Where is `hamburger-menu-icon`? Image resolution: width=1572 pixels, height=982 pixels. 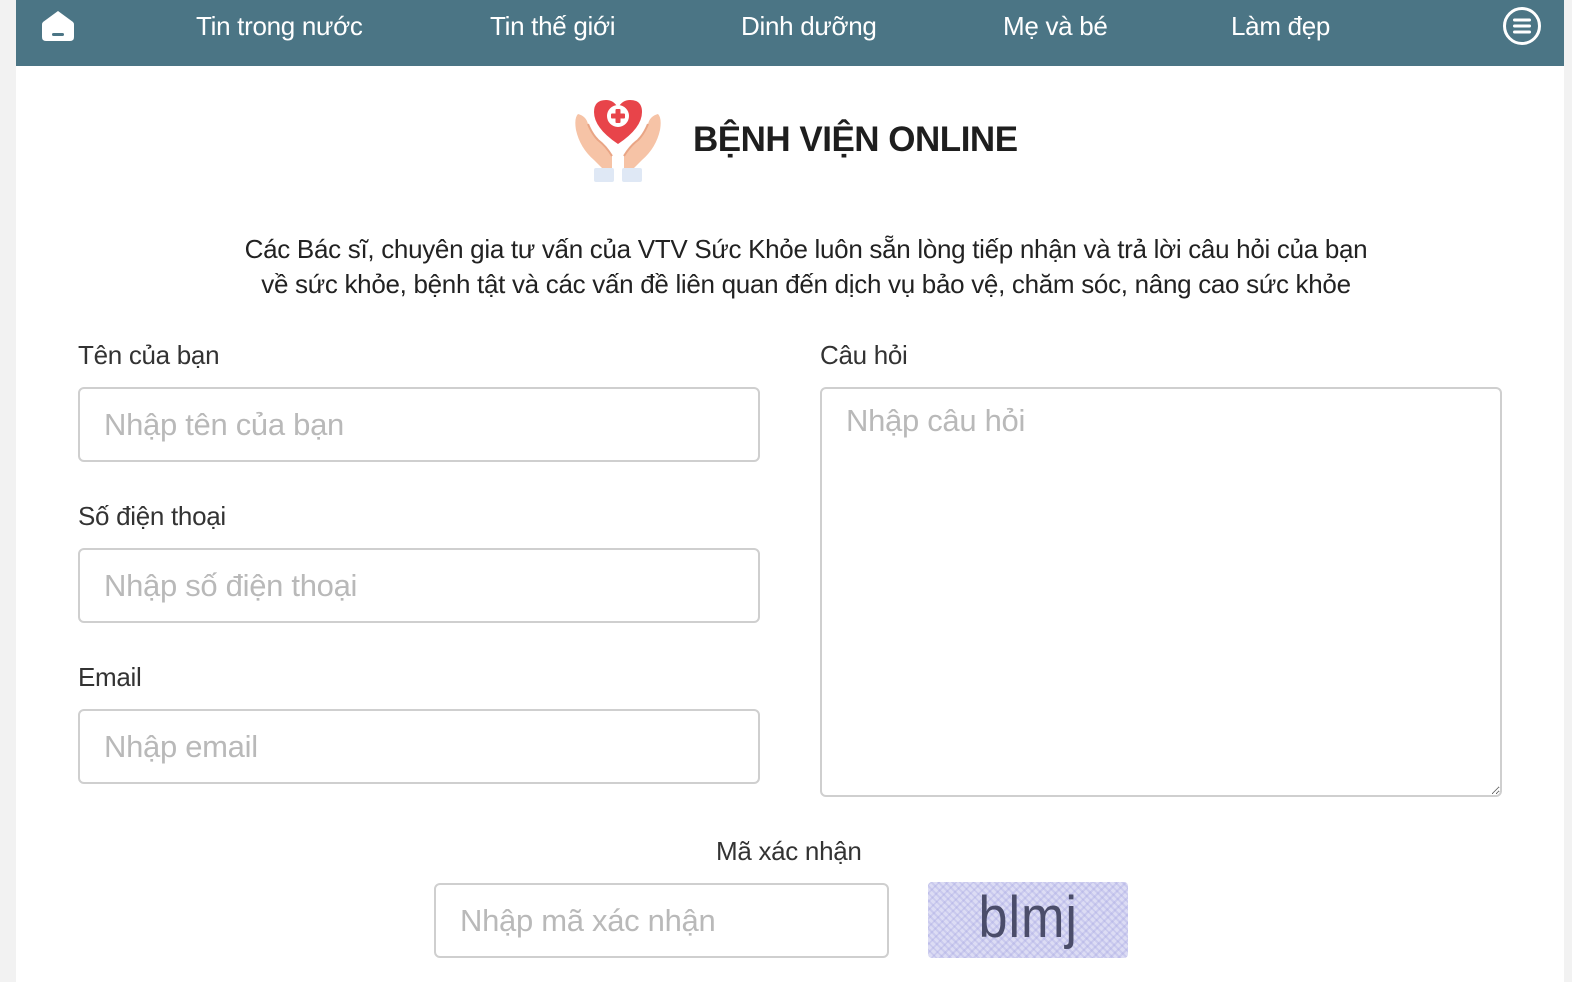
hamburger-menu-icon is located at coordinates (1522, 26).